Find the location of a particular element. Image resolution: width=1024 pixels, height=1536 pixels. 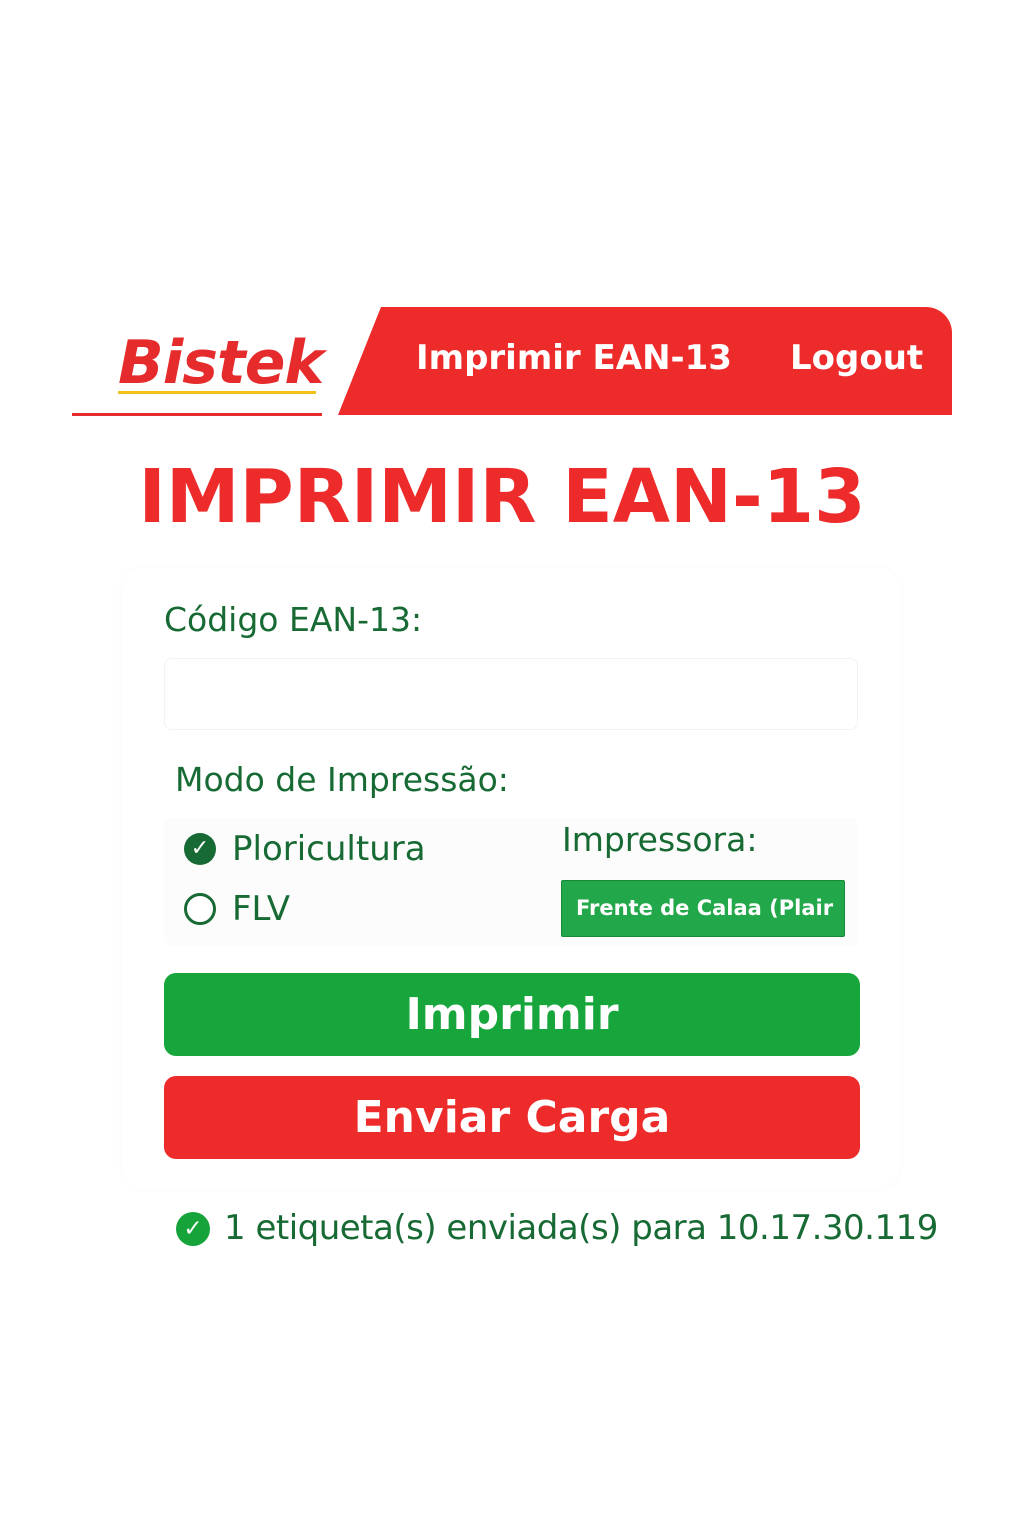

send-load-button: Enviar Carga is located at coordinates (512, 1117).